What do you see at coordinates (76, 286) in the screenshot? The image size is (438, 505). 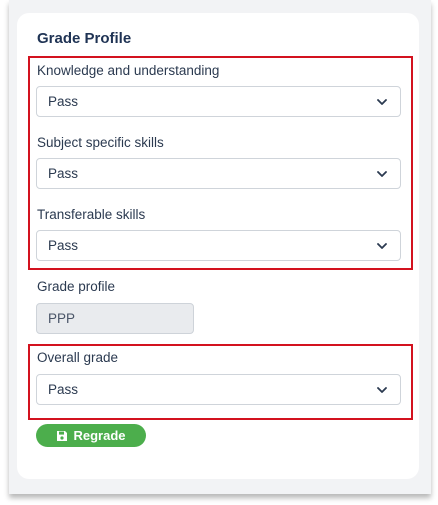 I see `grade-profile-label: Grade profile` at bounding box center [76, 286].